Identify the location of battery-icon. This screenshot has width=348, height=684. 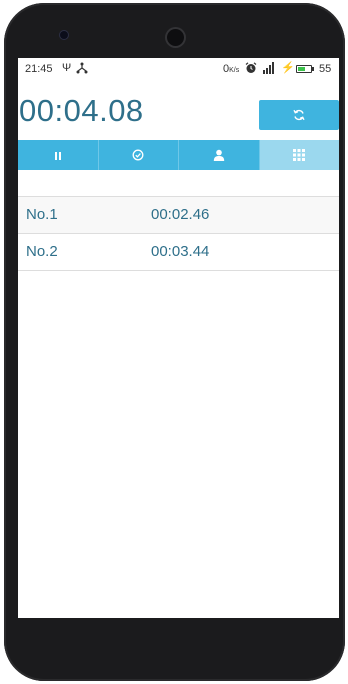
(304, 69).